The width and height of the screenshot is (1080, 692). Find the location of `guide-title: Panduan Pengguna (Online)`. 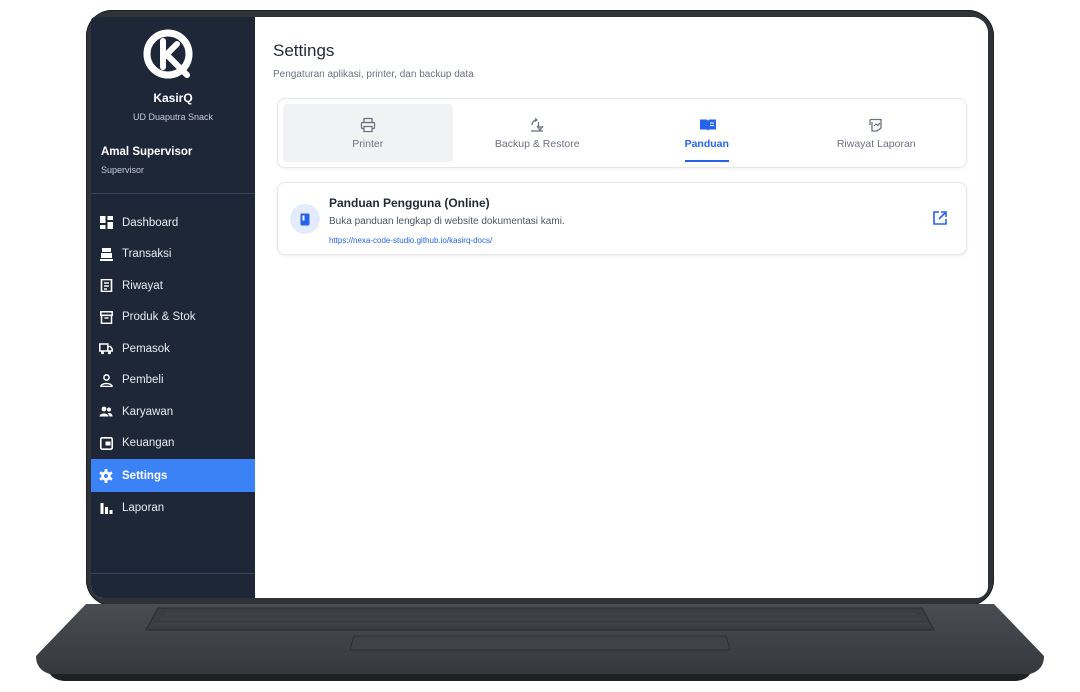

guide-title: Panduan Pengguna (Online) is located at coordinates (409, 203).